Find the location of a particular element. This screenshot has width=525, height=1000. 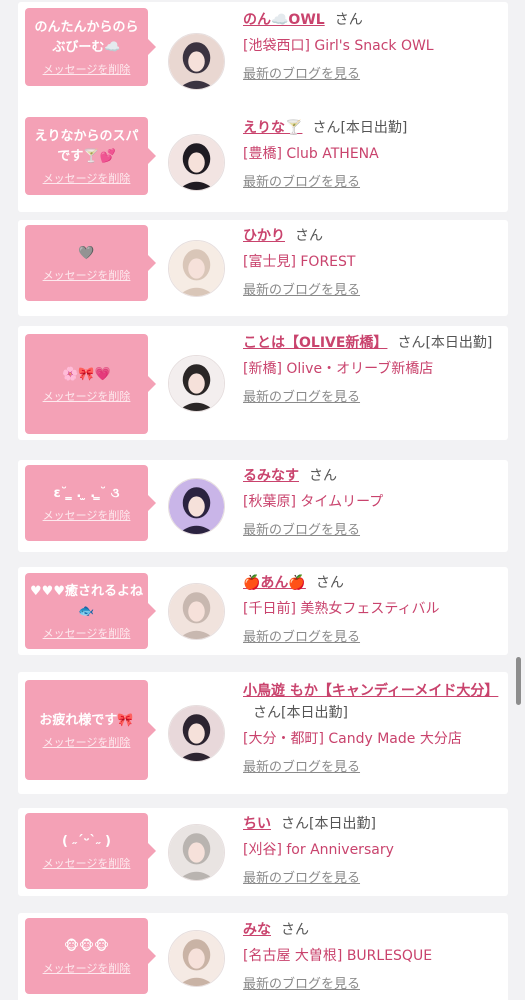

member-name-link: みな is located at coordinates (257, 930).